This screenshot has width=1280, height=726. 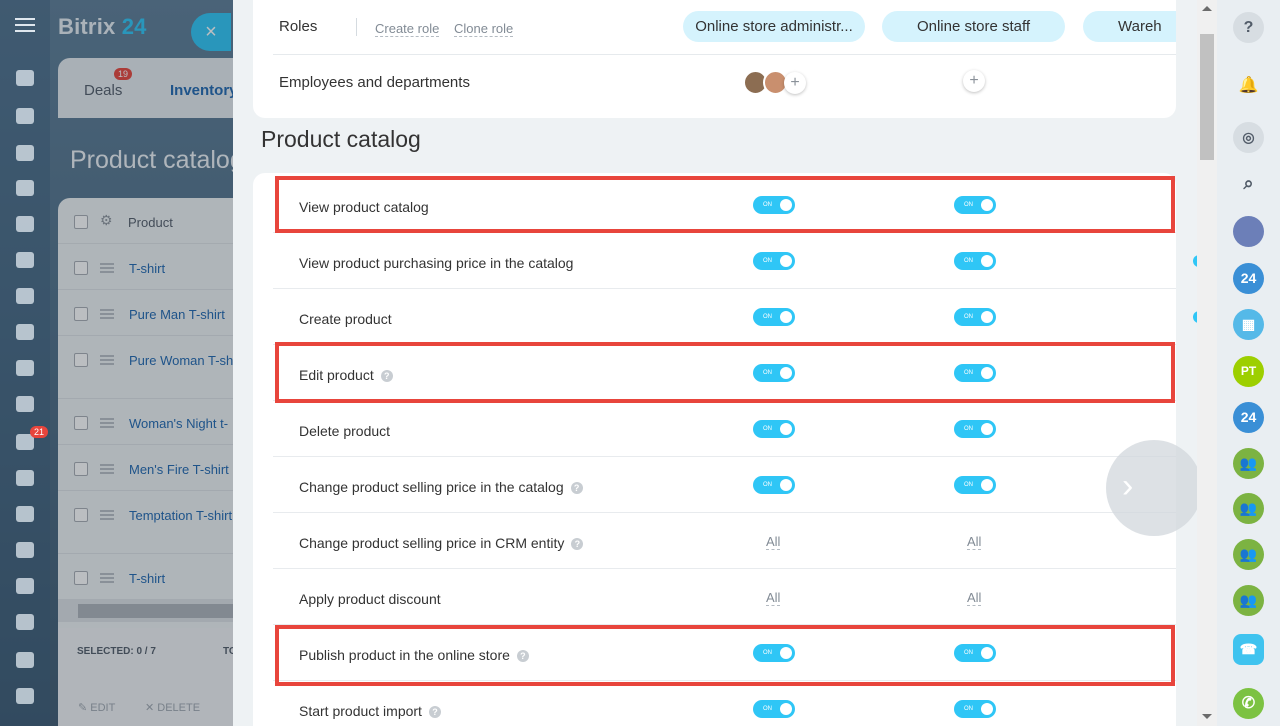 What do you see at coordinates (724, 429) in the screenshot?
I see `permission-row: Delete product ON ON` at bounding box center [724, 429].